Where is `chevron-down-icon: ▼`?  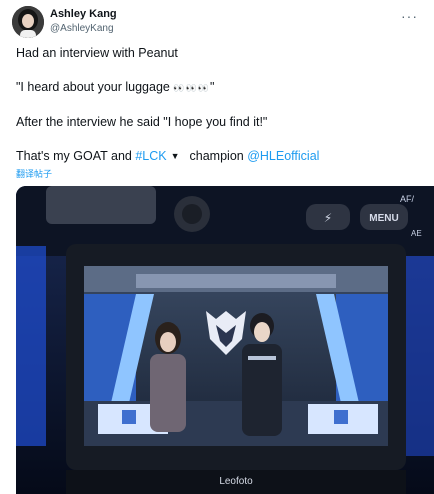
chevron-down-icon: ▼ is located at coordinates (175, 156).